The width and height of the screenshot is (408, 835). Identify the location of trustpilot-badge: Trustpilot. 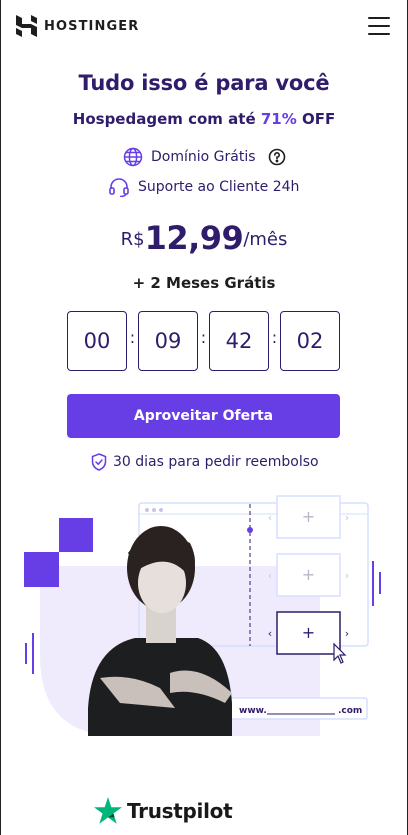
(163, 810).